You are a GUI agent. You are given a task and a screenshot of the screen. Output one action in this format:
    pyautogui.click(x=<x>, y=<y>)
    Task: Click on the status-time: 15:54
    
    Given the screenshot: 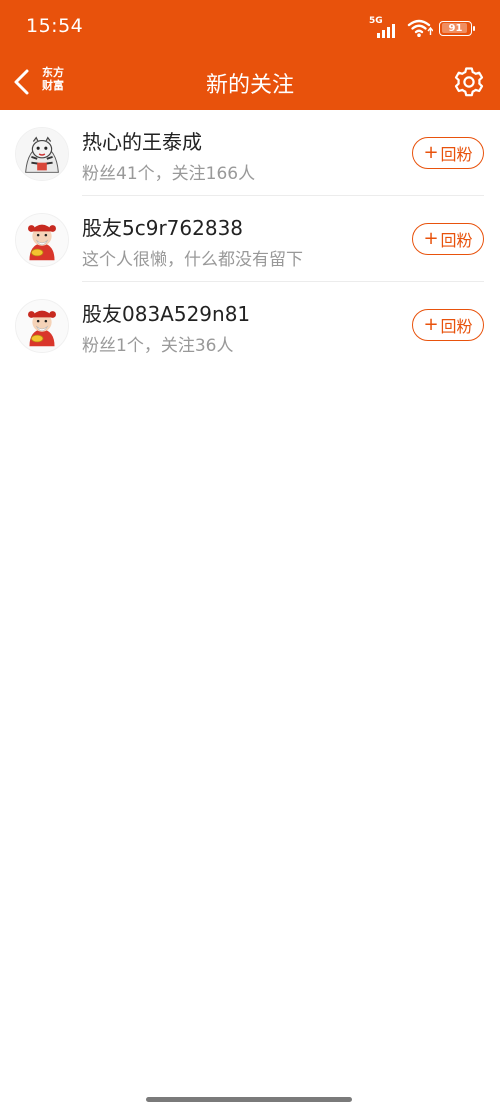 What is the action you would take?
    pyautogui.click(x=55, y=26)
    